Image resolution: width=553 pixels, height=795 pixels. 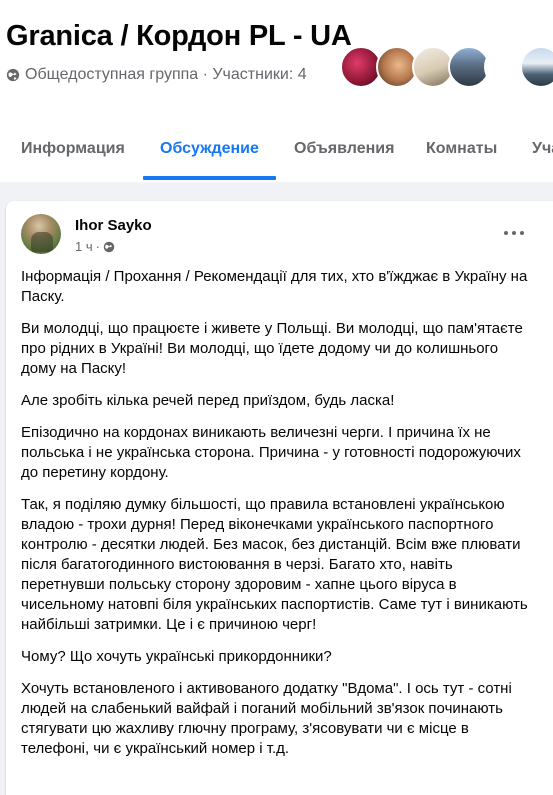 What do you see at coordinates (461, 149) in the screenshot?
I see `tab-rooms: Комнаты` at bounding box center [461, 149].